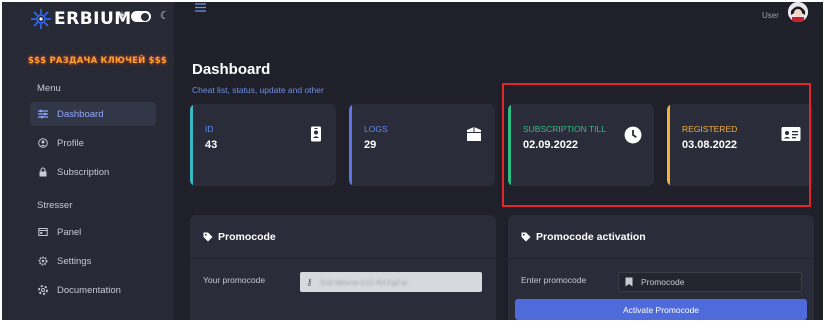 The width and height of the screenshot is (826, 322). What do you see at coordinates (234, 280) in the screenshot?
I see `field-label: Your promocode` at bounding box center [234, 280].